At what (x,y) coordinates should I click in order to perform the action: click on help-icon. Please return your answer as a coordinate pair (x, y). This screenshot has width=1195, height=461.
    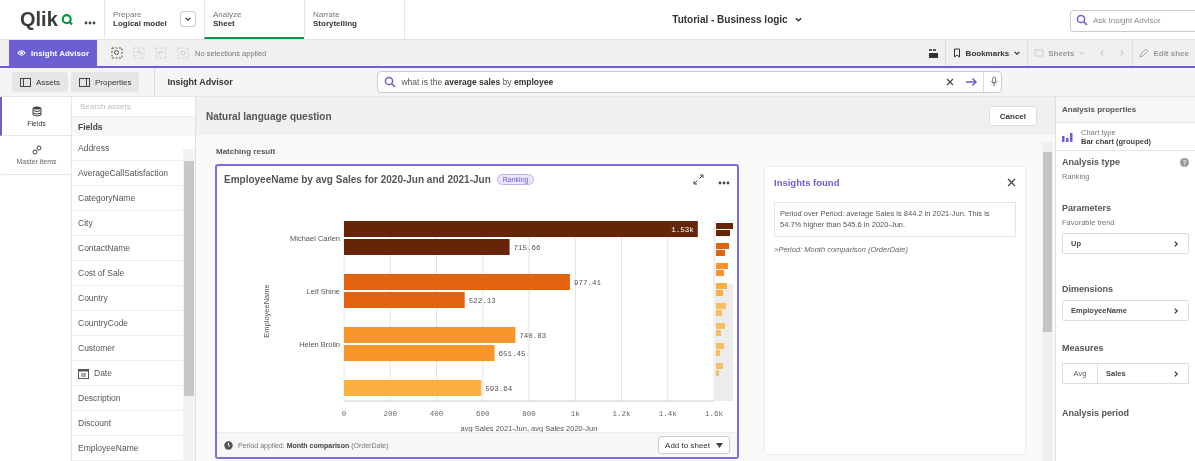
    Looking at the image, I should click on (1184, 162).